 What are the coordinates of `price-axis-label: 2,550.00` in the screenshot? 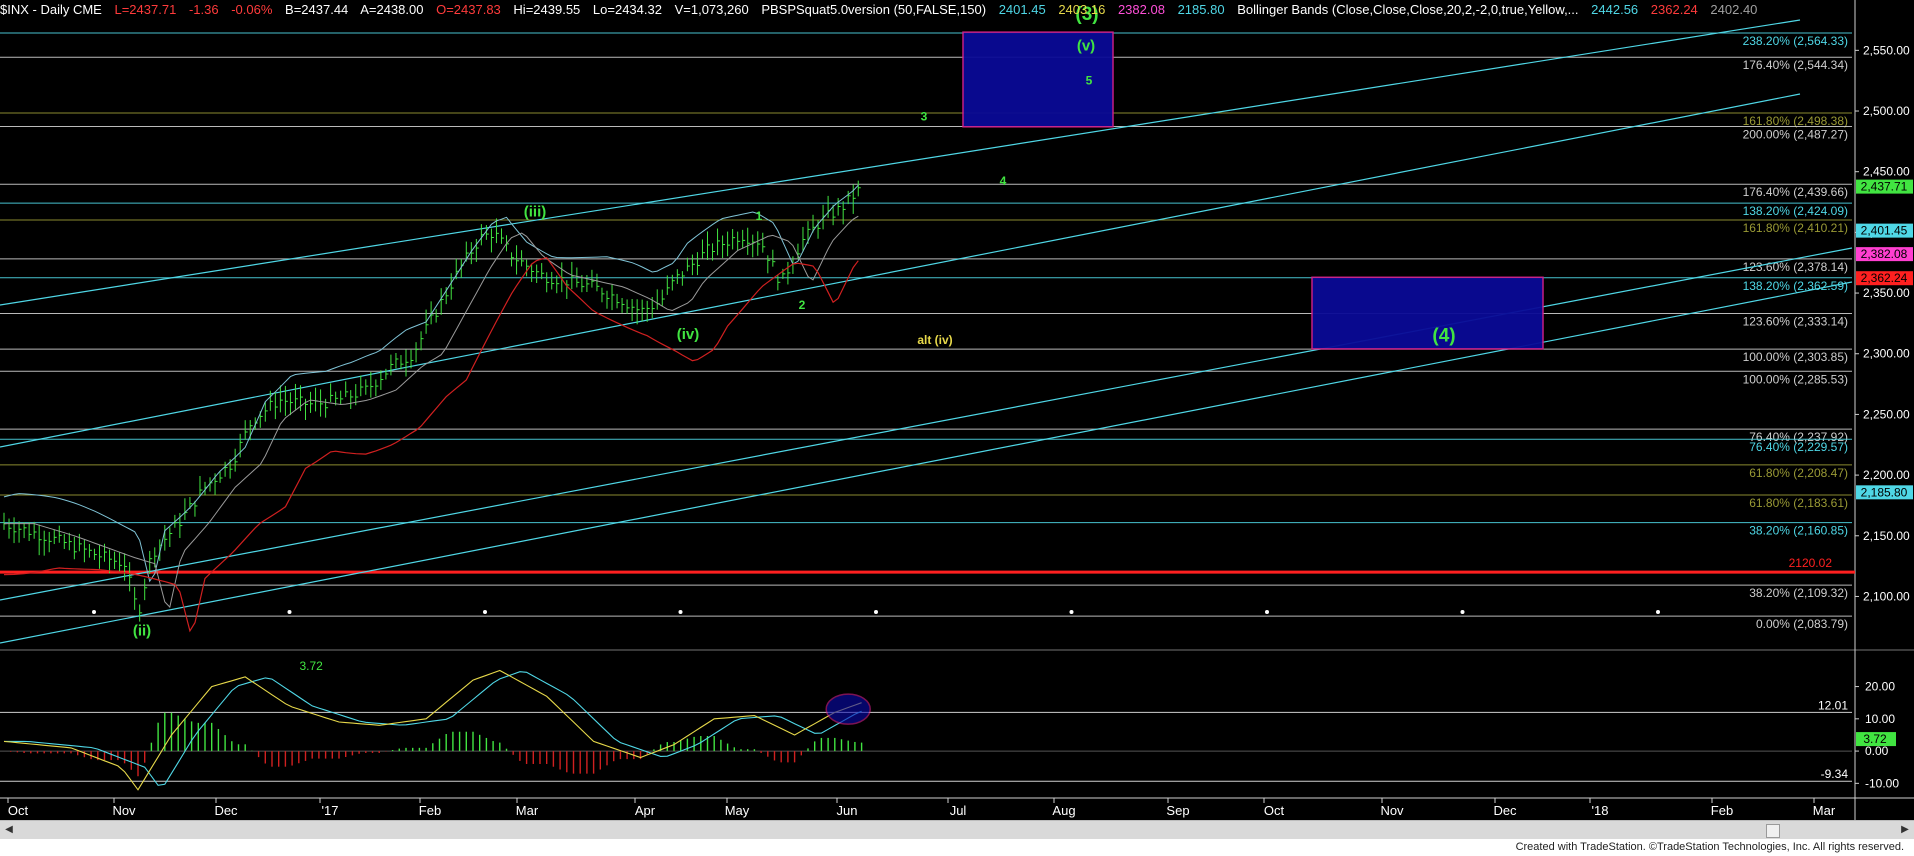 It's located at (1886, 50).